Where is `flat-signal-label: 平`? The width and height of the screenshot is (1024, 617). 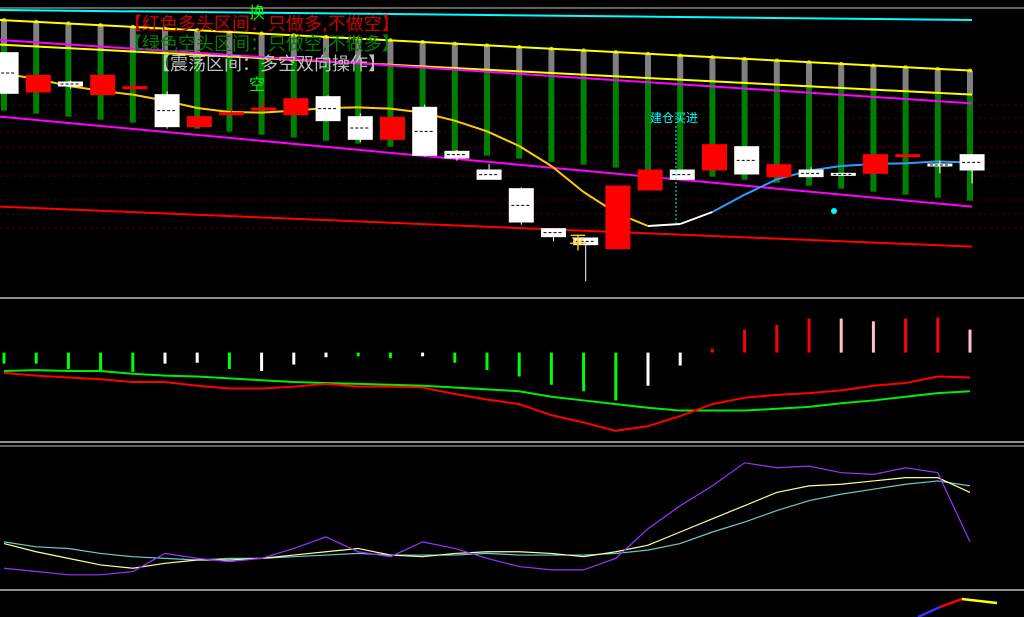
flat-signal-label: 平 is located at coordinates (578, 243).